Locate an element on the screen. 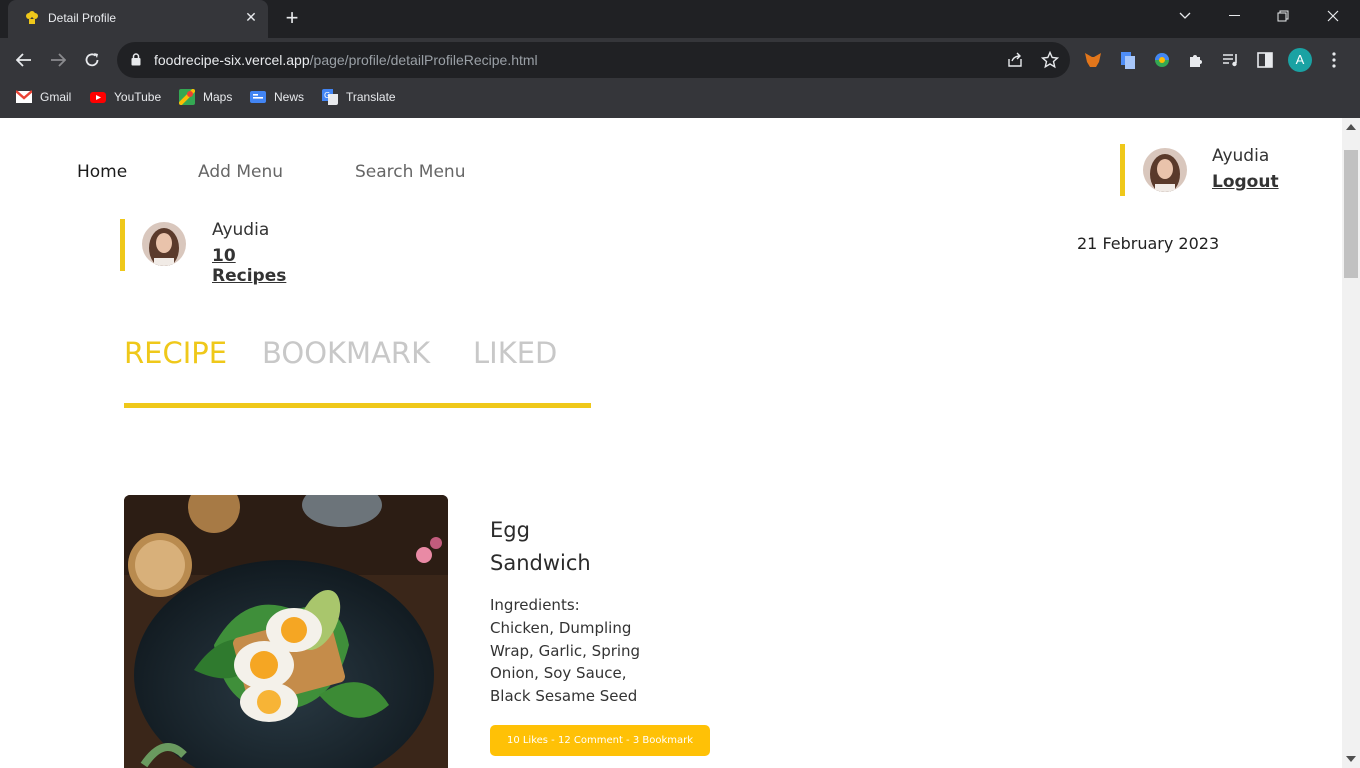 The height and width of the screenshot is (768, 1360). scroll-down-arrow-icon is located at coordinates (1351, 759).